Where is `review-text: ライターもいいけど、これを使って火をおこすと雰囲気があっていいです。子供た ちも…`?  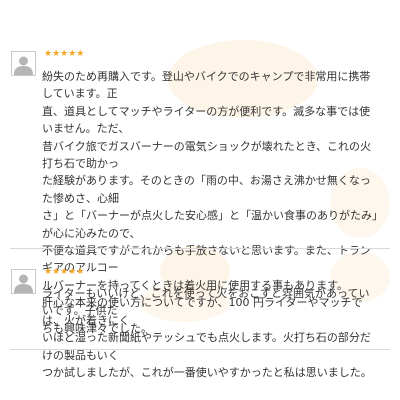 review-text: ライターもいいけど、これを使って火をおこすと雰囲気があっていいです。子供た ちも… is located at coordinates (206, 311).